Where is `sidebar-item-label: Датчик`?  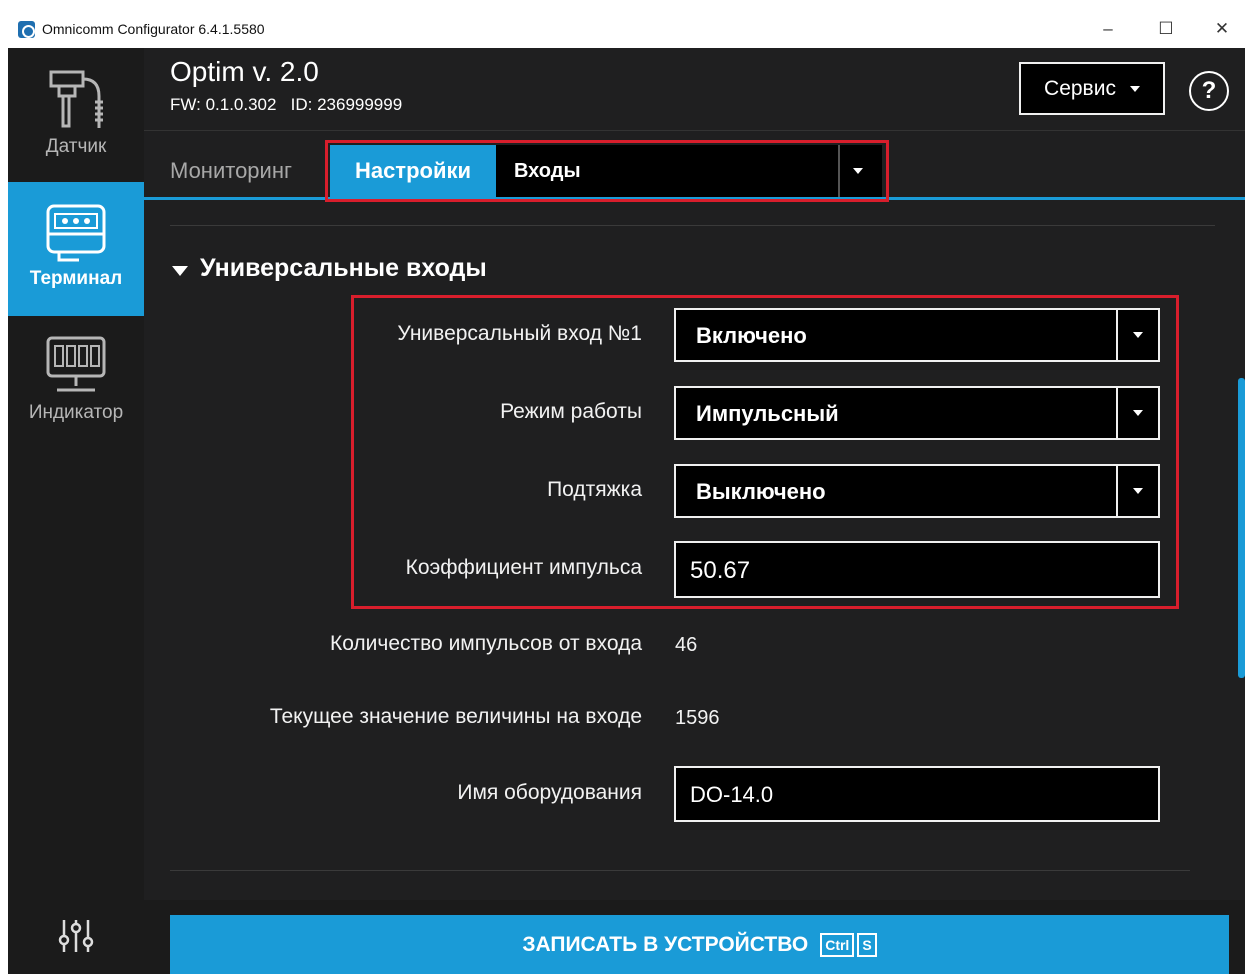 sidebar-item-label: Датчик is located at coordinates (76, 146).